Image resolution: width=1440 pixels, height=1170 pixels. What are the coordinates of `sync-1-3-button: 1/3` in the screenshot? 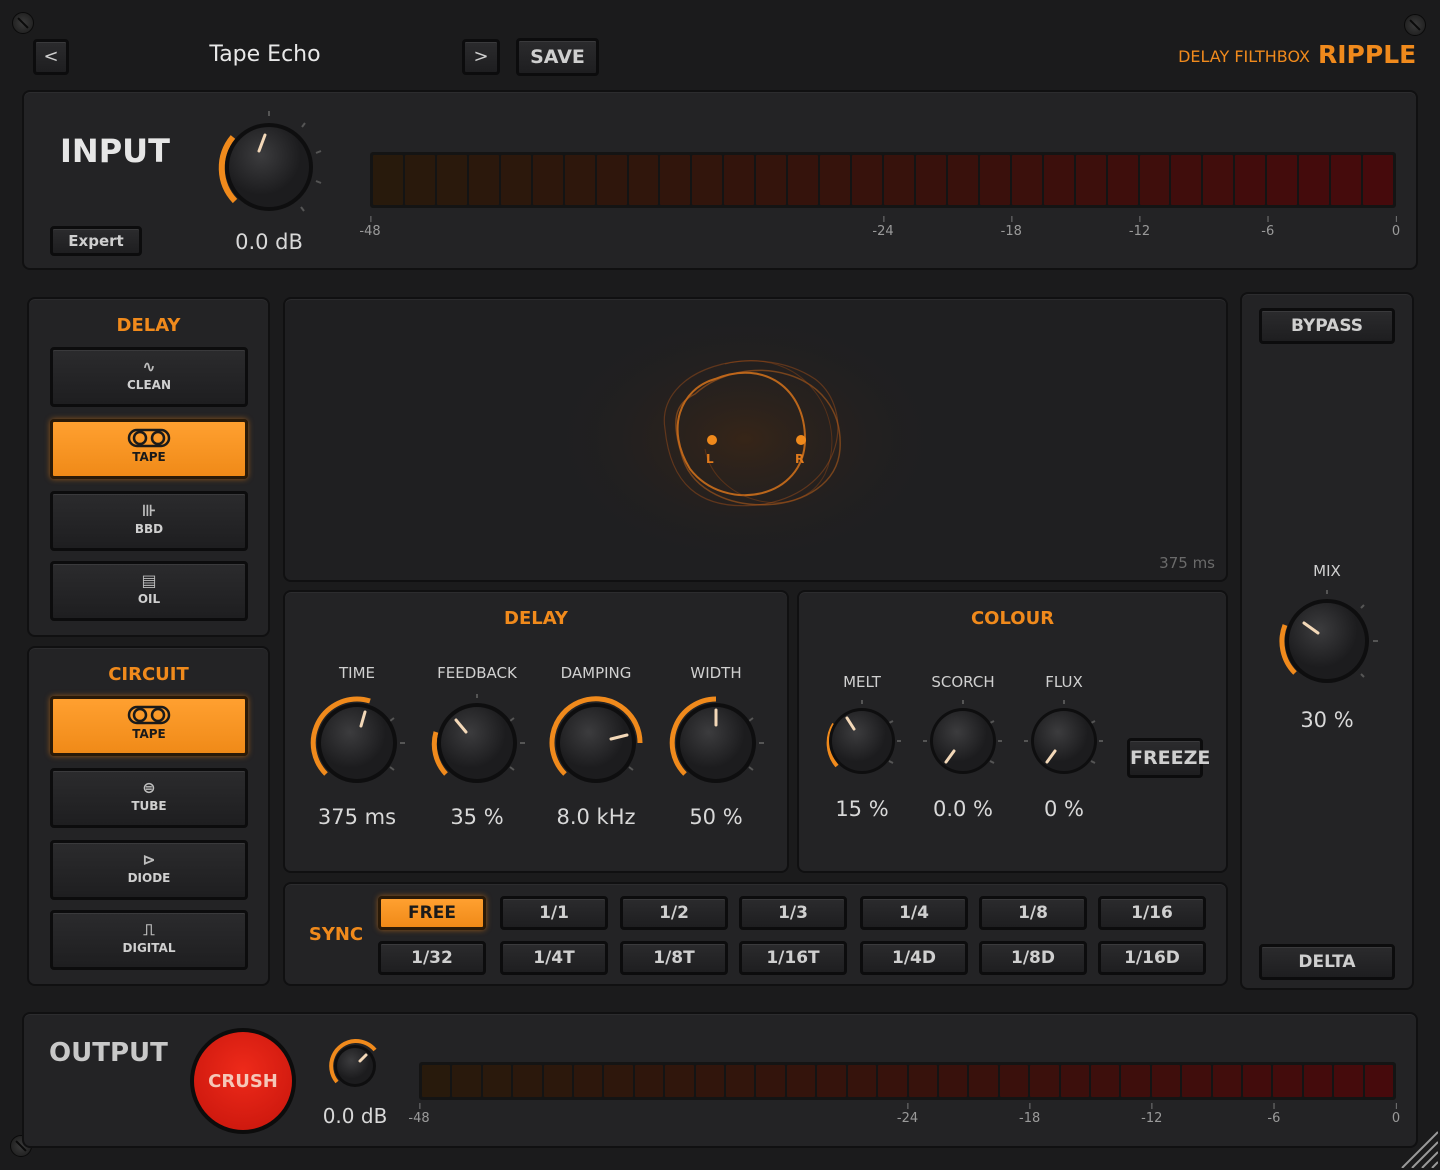 It's located at (793, 913).